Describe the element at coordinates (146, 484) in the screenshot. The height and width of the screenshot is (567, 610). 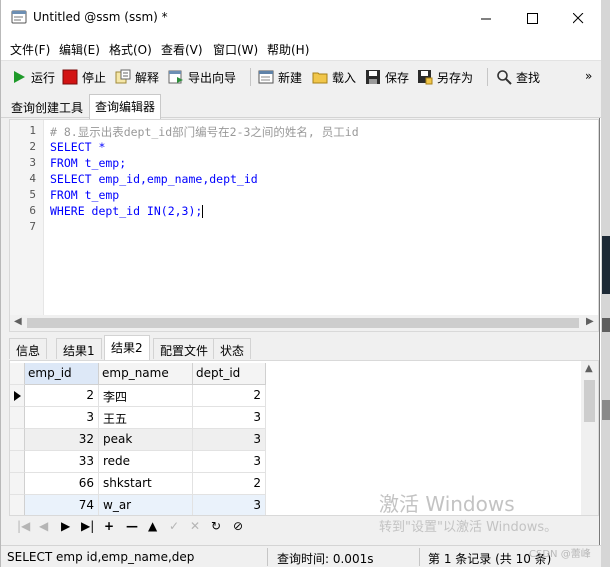
I see `cell-emp-name: shkstart` at that location.